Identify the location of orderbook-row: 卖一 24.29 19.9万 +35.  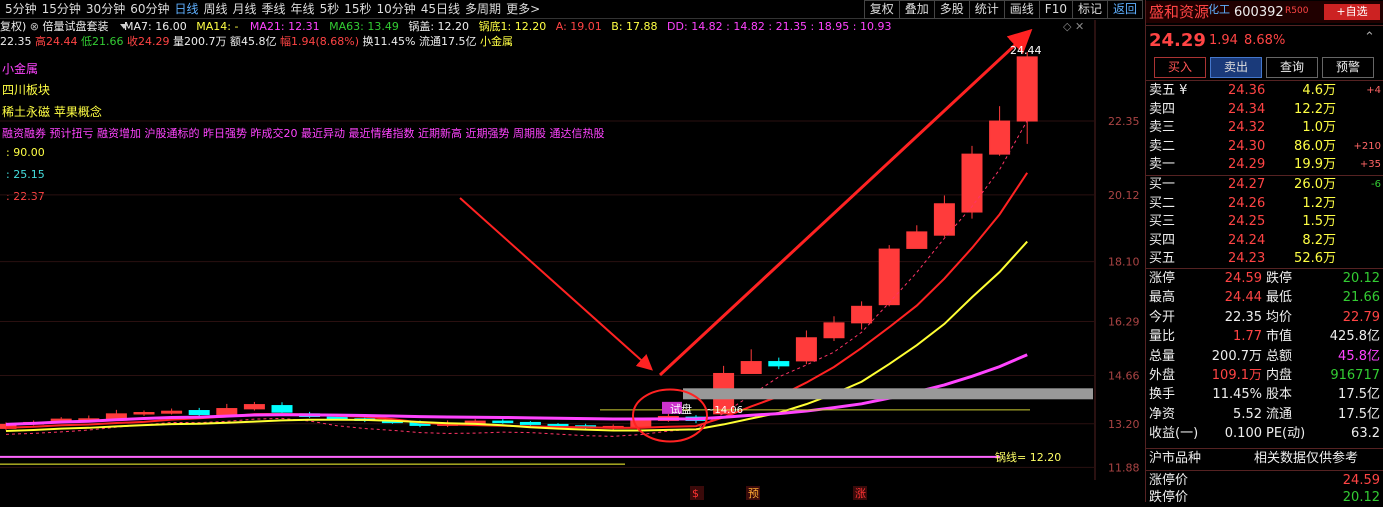
(1264, 165).